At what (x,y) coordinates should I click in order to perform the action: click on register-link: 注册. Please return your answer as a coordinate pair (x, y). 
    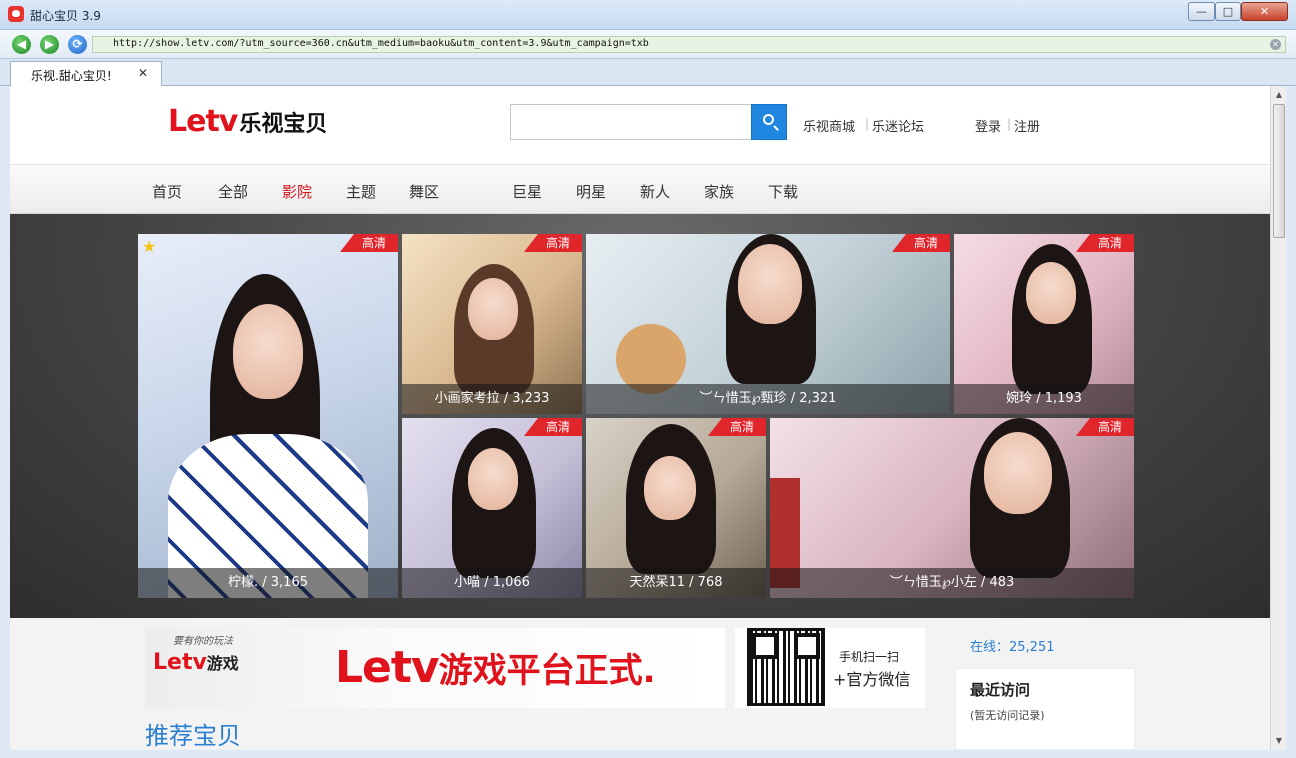
    Looking at the image, I should click on (1027, 125).